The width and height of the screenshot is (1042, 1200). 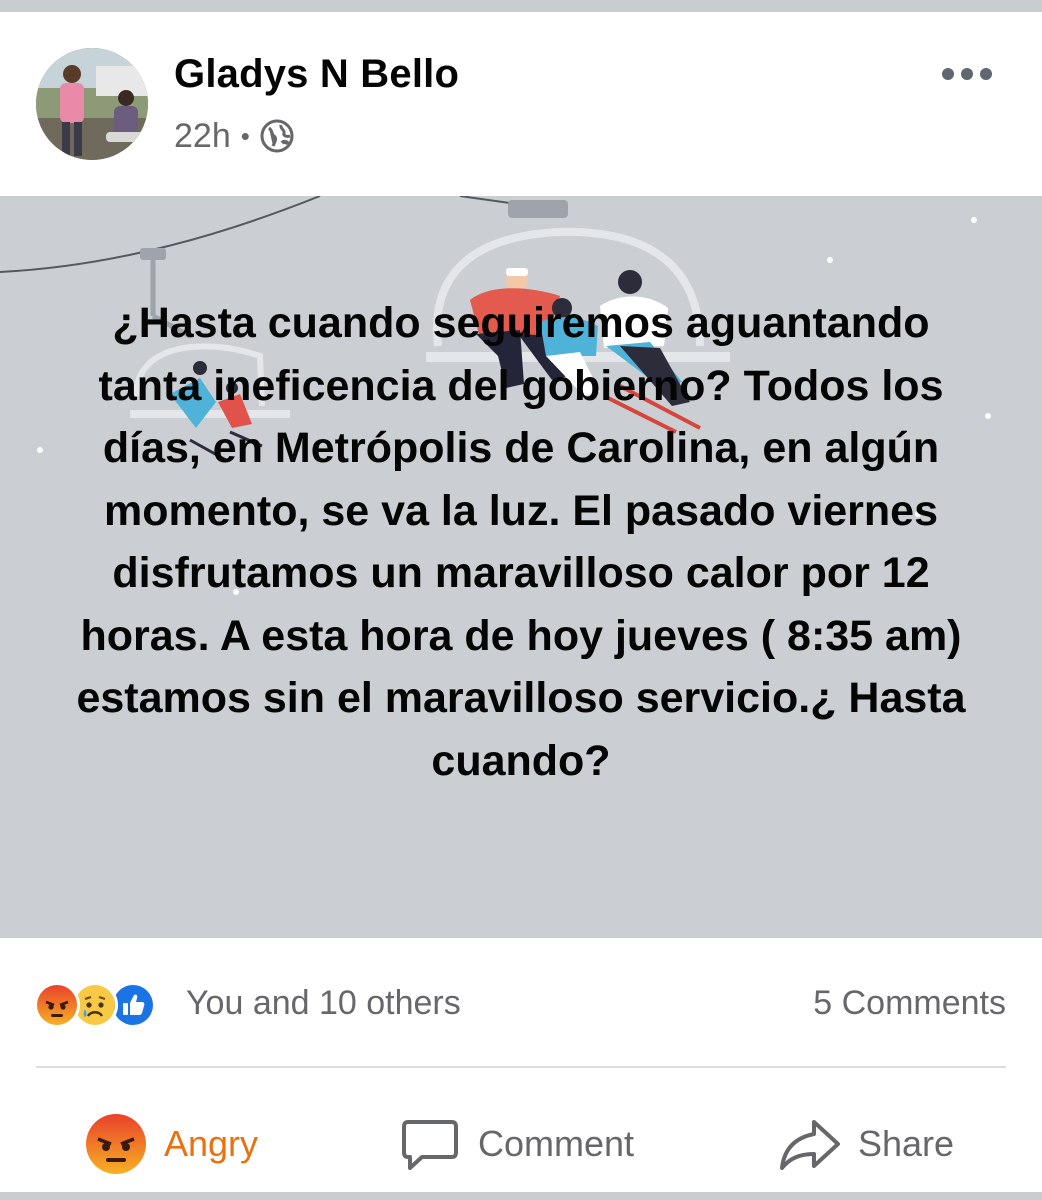 What do you see at coordinates (277, 136) in the screenshot?
I see `globe-icon` at bounding box center [277, 136].